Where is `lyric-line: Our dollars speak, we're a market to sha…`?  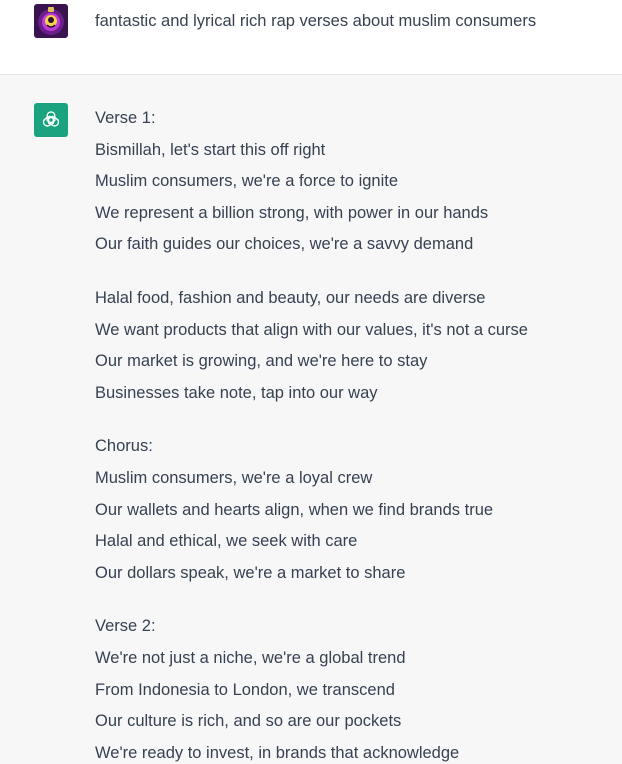 lyric-line: Our dollars speak, we're a market to sha… is located at coordinates (250, 572).